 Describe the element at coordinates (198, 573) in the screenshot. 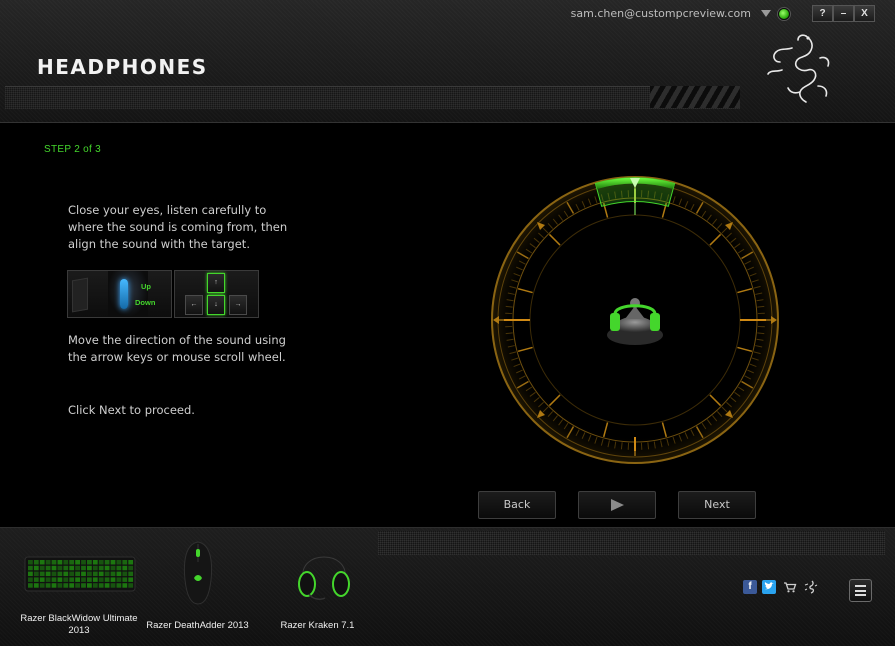

I see `mouse-icon` at that location.